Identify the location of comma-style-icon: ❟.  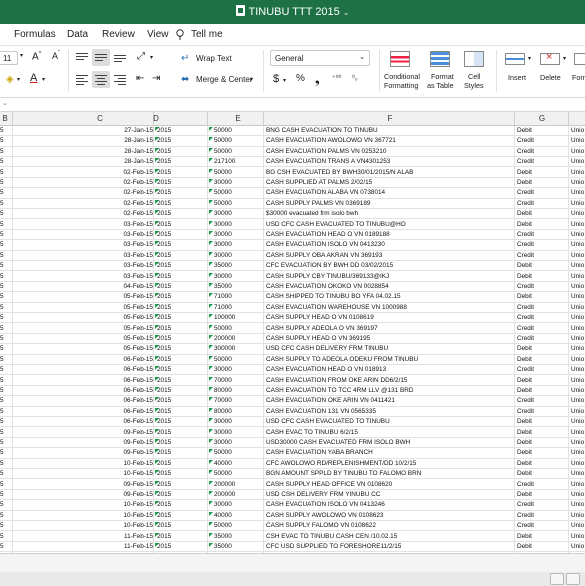
(317, 79).